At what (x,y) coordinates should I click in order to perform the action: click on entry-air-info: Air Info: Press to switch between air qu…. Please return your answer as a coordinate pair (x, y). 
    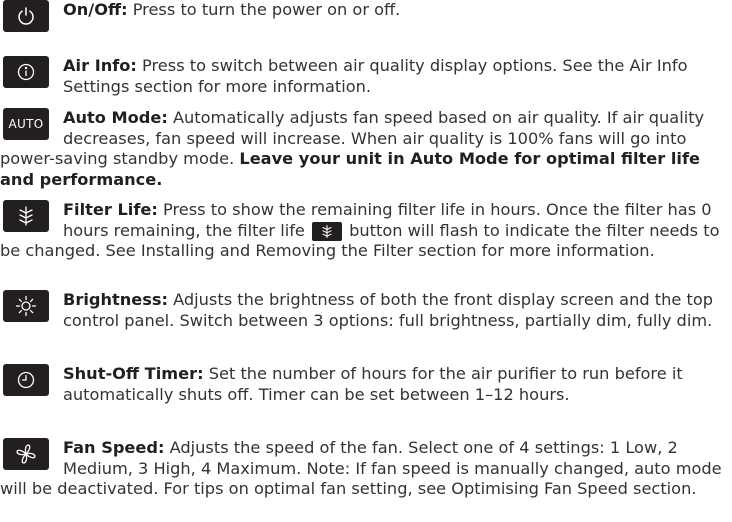
    Looking at the image, I should click on (365, 76).